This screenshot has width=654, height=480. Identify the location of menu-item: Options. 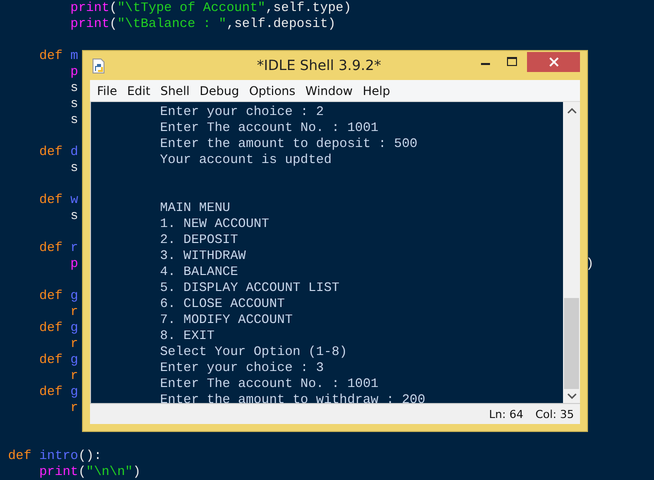
(273, 91).